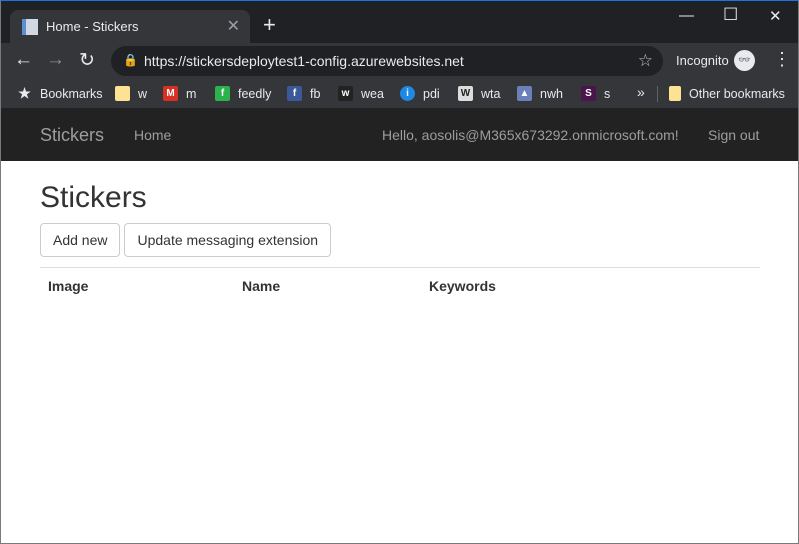 This screenshot has height=544, width=799. Describe the element at coordinates (345, 93) in the screenshot. I see `wunderground-icon: w` at that location.